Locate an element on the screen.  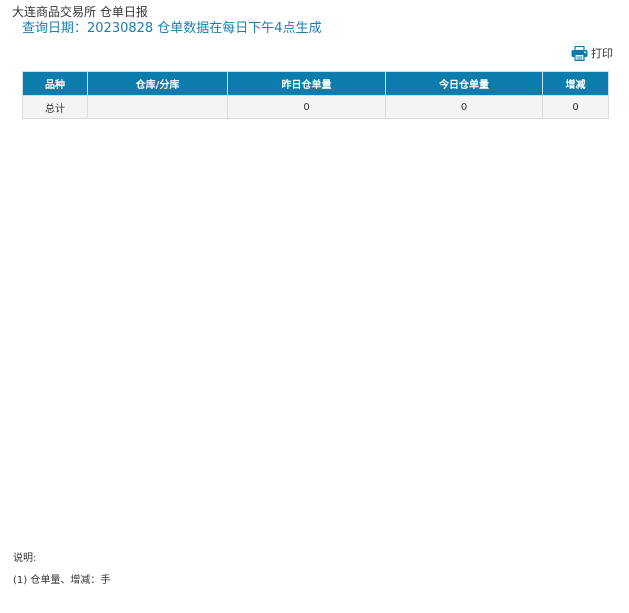
column-header-change: 增减 is located at coordinates (575, 83).